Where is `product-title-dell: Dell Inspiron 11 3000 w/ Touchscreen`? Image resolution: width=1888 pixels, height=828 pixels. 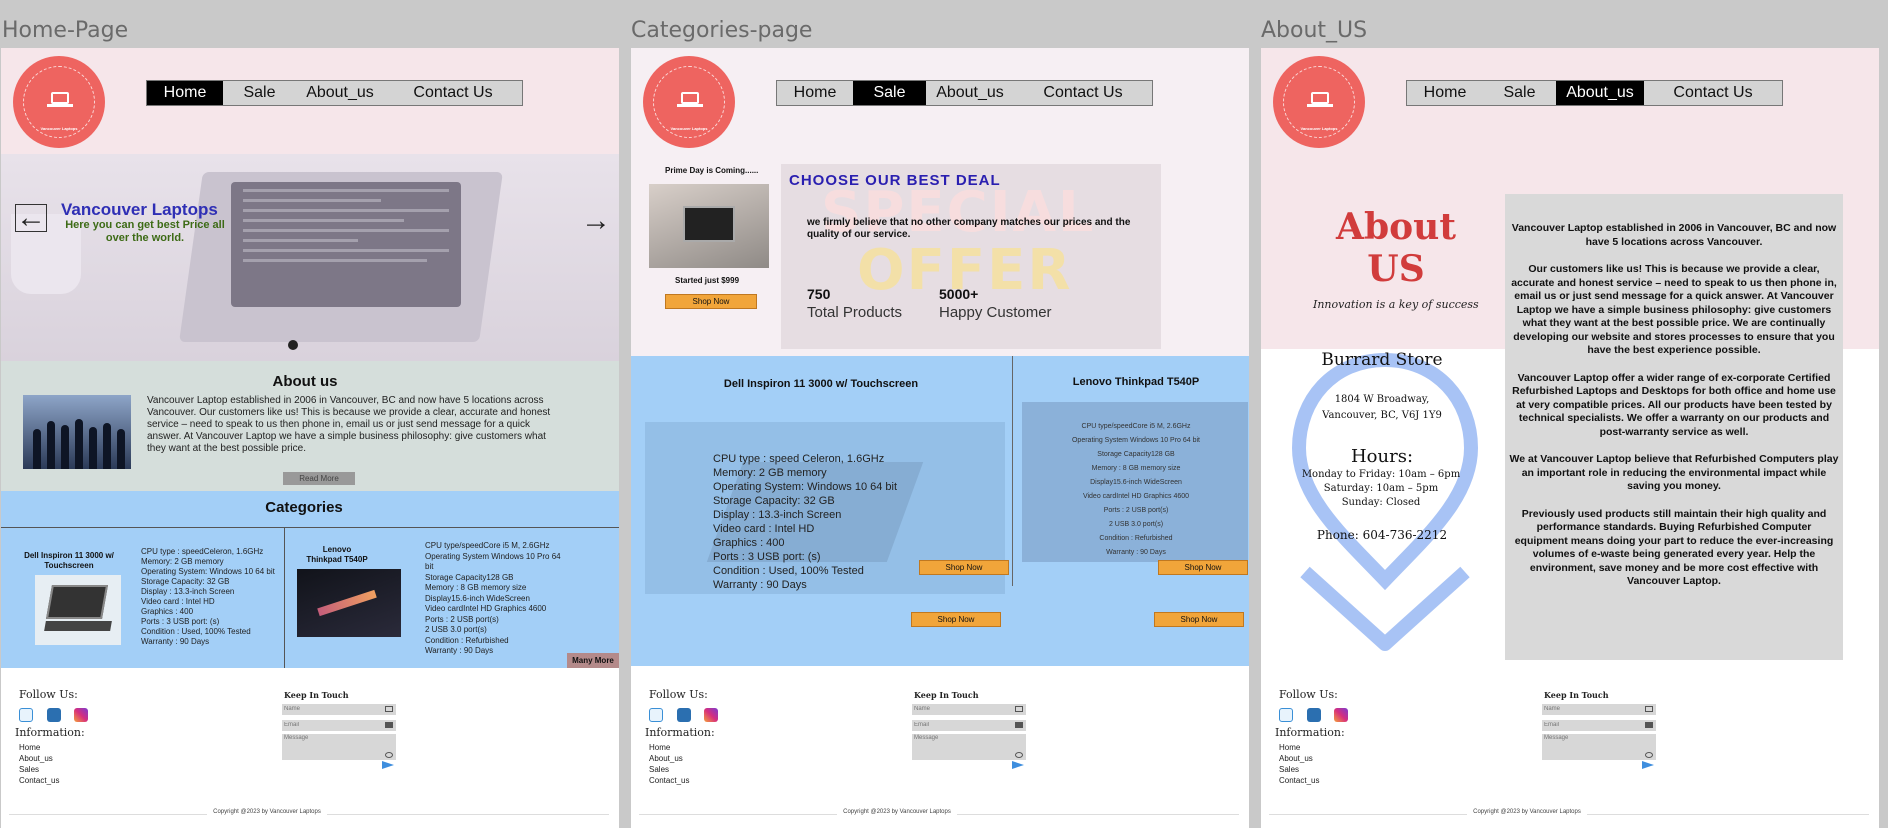 product-title-dell: Dell Inspiron 11 3000 w/ Touchscreen is located at coordinates (821, 384).